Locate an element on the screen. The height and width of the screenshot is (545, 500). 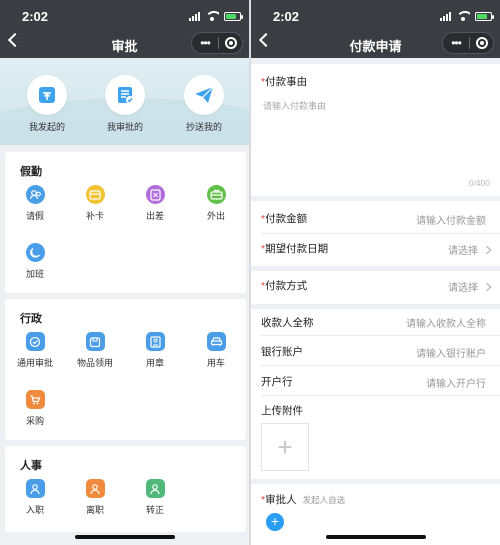
banner-label: 我审批的 is located at coordinates (124, 127).